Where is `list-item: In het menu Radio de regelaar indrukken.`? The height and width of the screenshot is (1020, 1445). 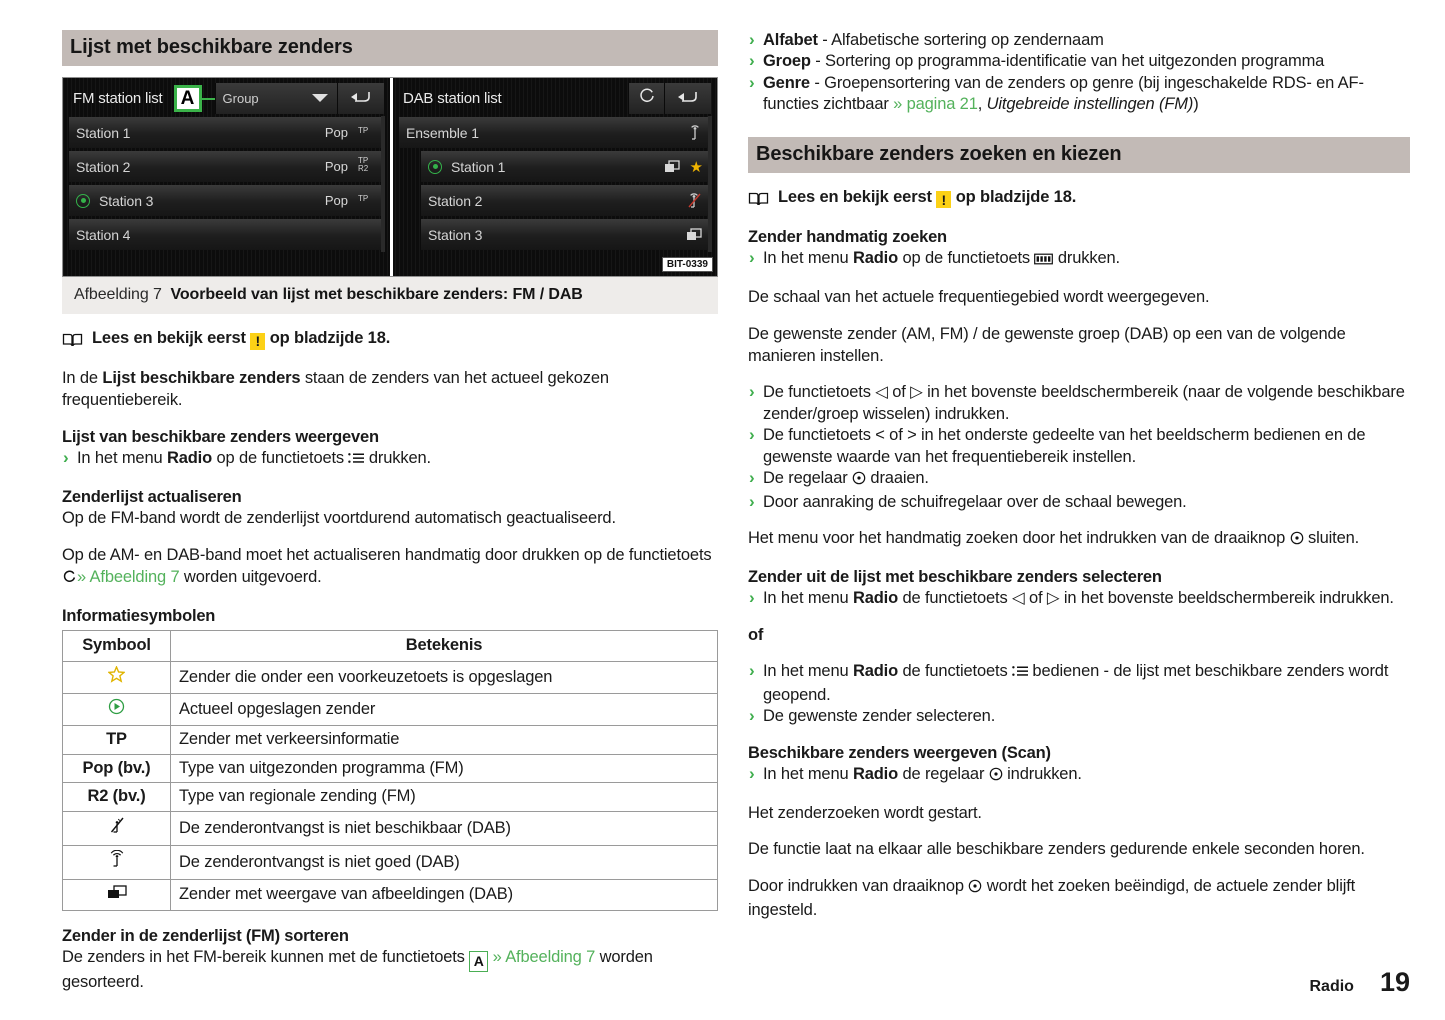 list-item: In het menu Radio de regelaar indrukken. is located at coordinates (1079, 775).